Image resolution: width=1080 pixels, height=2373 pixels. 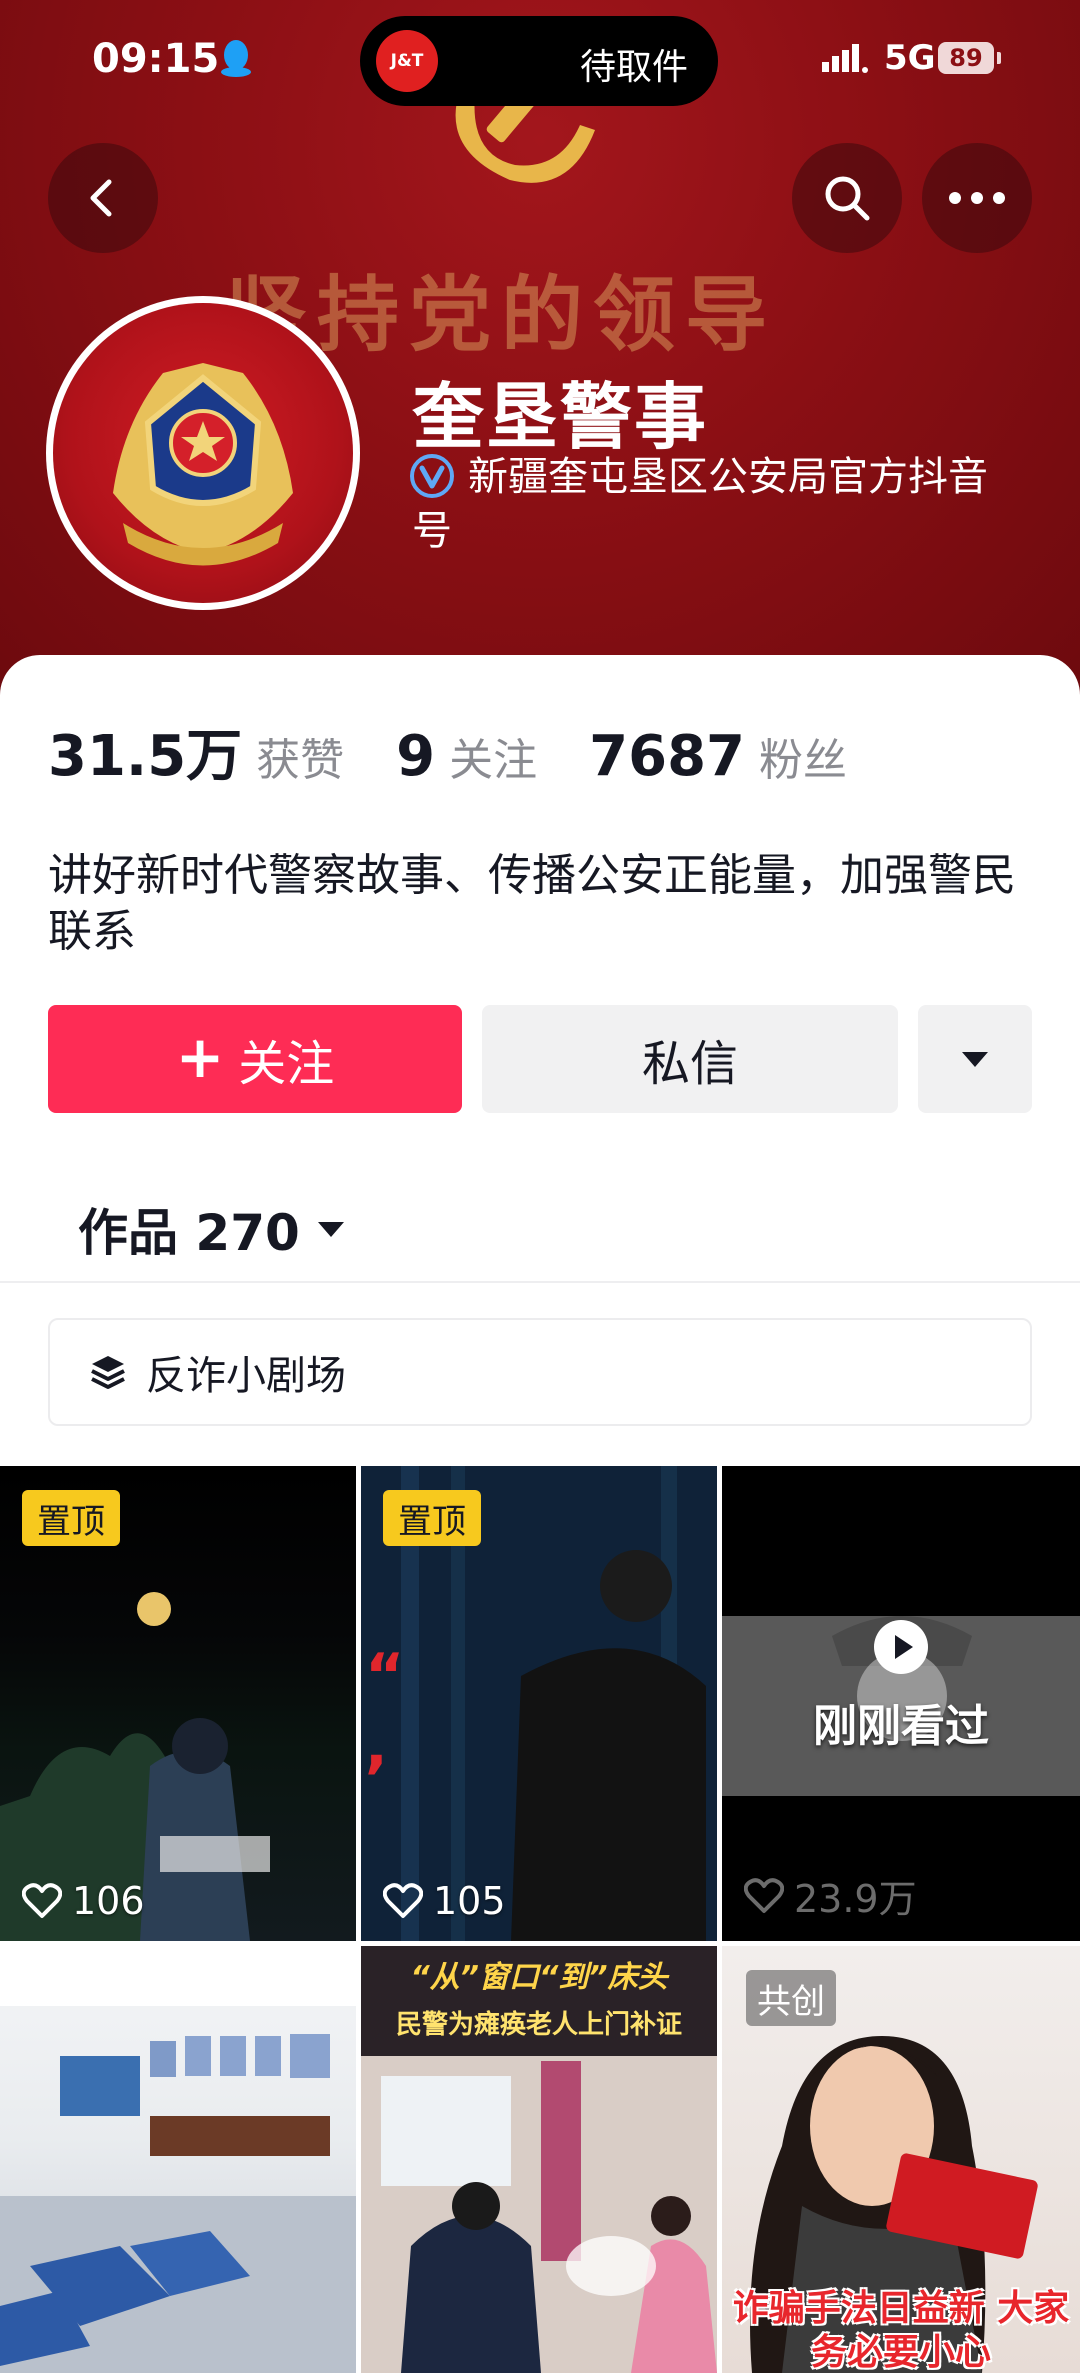 I want to click on video-subtitle: 民警为瘫痪老人上门补证, so click(x=538, y=2025).